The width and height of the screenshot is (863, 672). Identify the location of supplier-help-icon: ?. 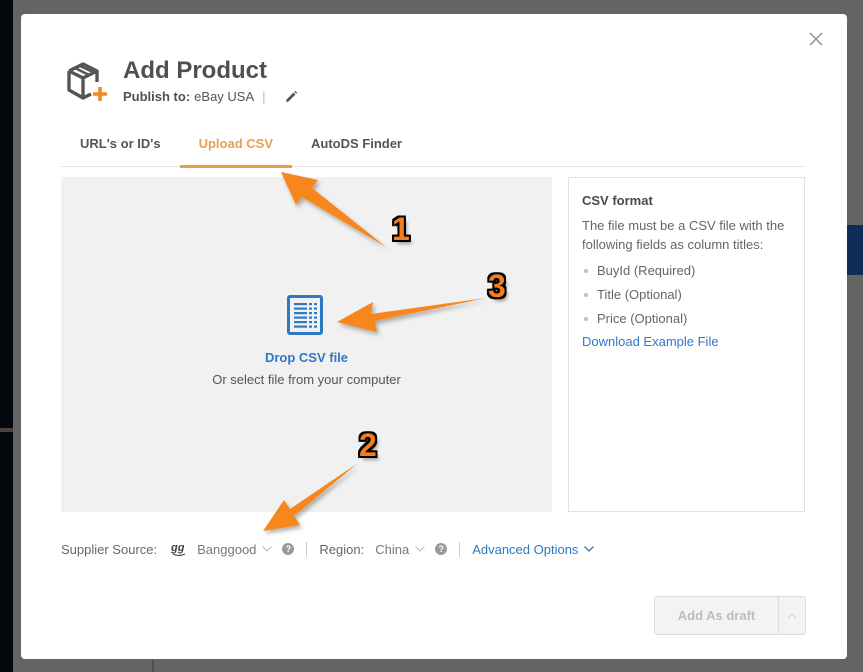
(288, 549).